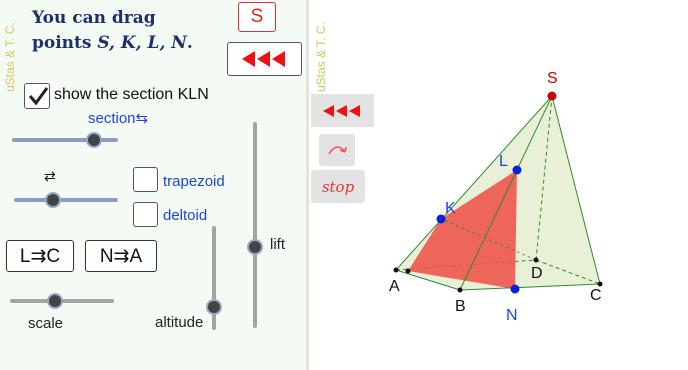  I want to click on label-N: N, so click(512, 315).